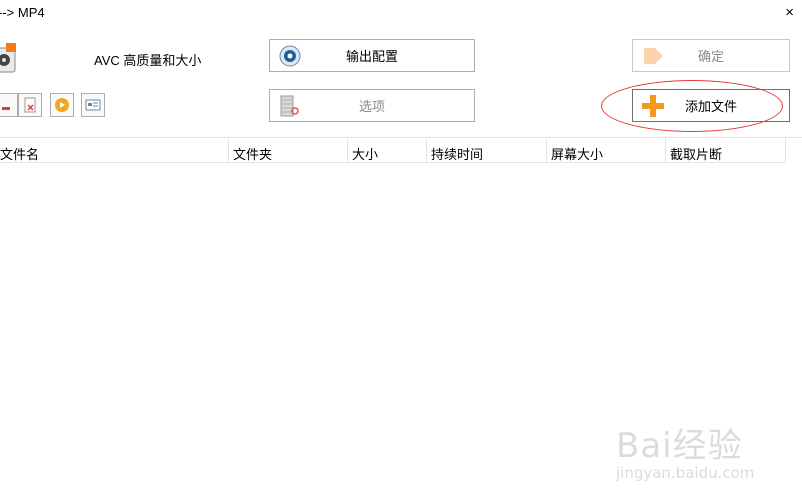 This screenshot has width=802, height=504. I want to click on output-config-label: 输出配置, so click(371, 56).